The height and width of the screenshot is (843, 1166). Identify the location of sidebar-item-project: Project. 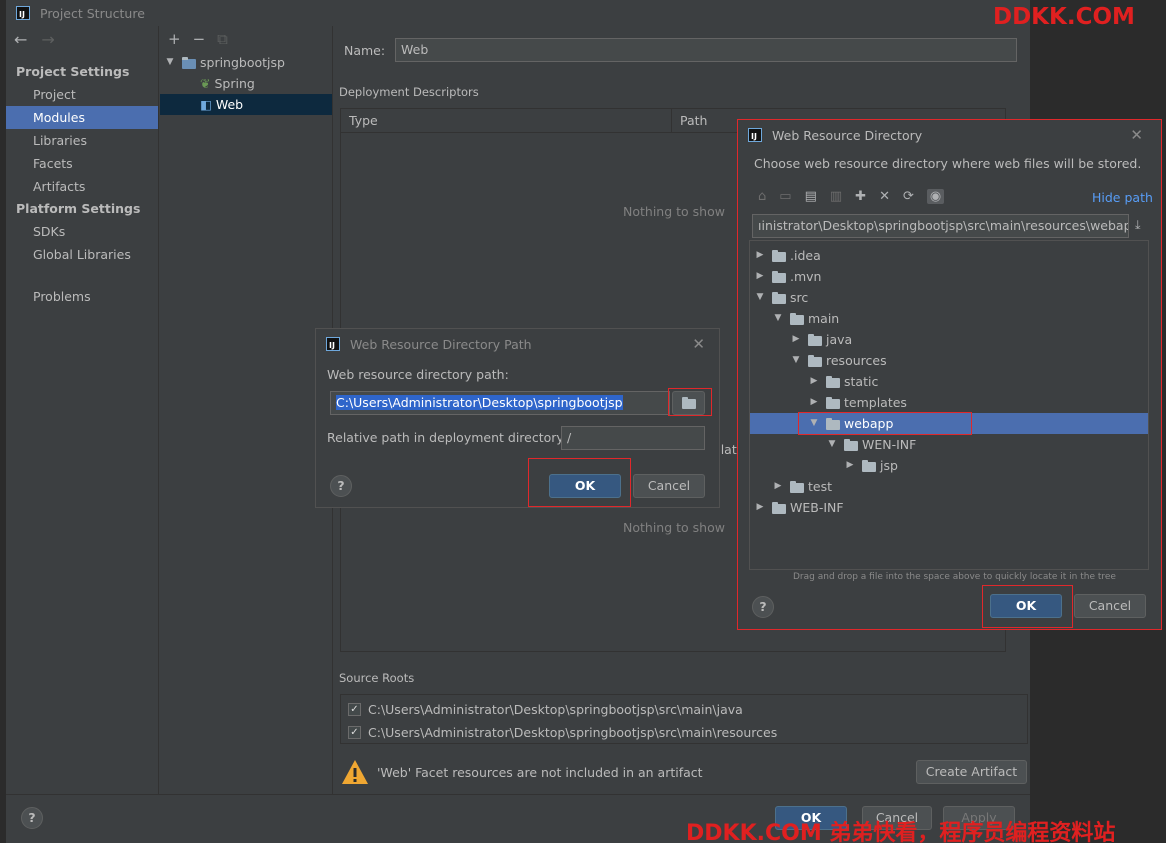
(82, 94).